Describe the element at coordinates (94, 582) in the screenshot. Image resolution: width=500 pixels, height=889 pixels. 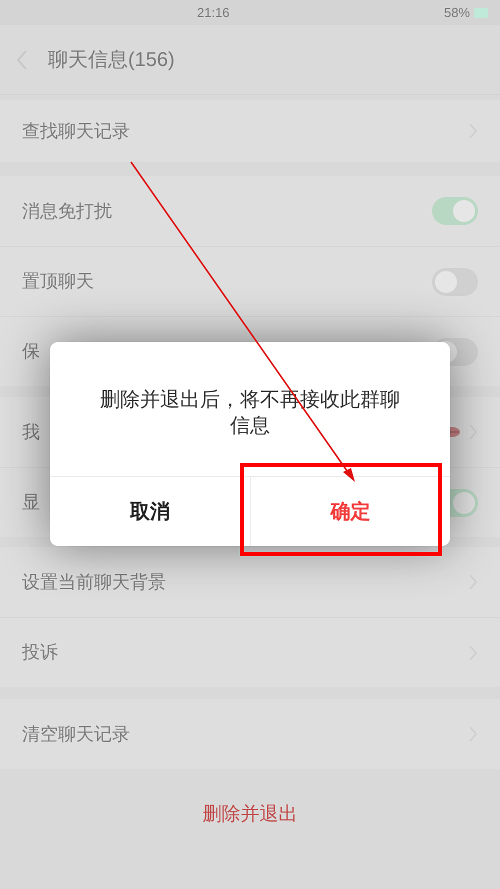
I see `row-label: 设置当前聊天背景` at that location.